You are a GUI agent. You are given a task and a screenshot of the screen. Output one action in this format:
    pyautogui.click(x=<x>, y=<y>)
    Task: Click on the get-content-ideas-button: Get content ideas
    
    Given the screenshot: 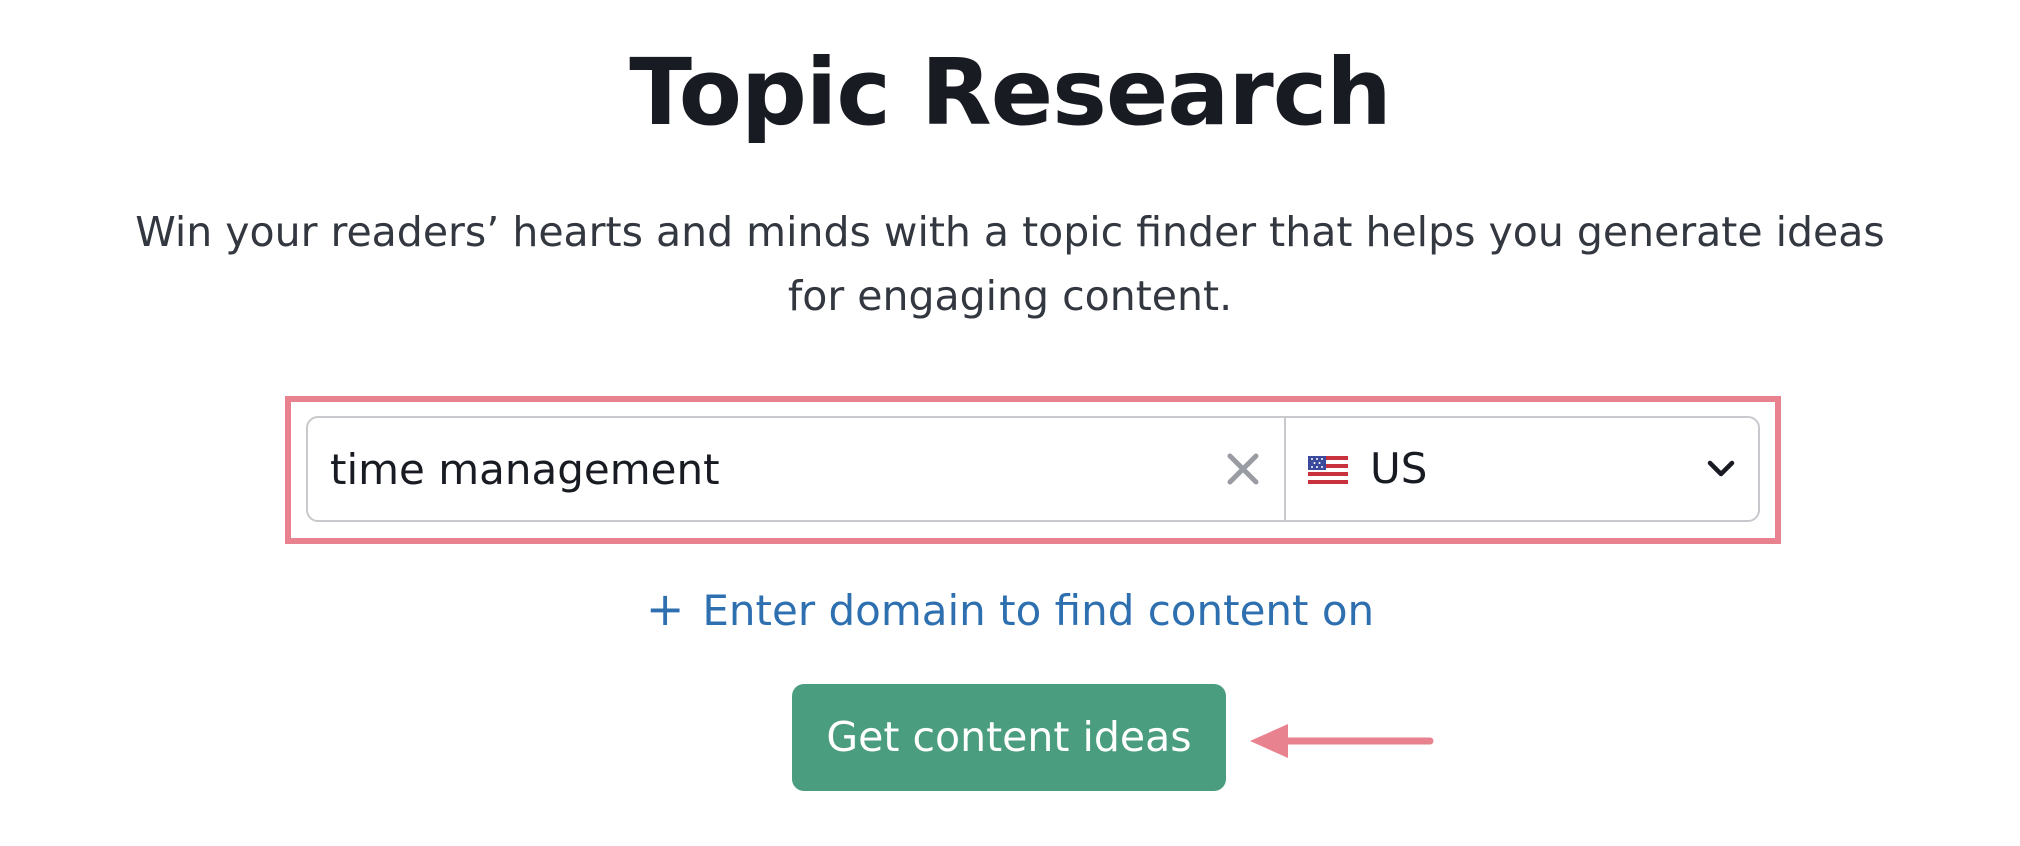 What is the action you would take?
    pyautogui.click(x=1009, y=737)
    